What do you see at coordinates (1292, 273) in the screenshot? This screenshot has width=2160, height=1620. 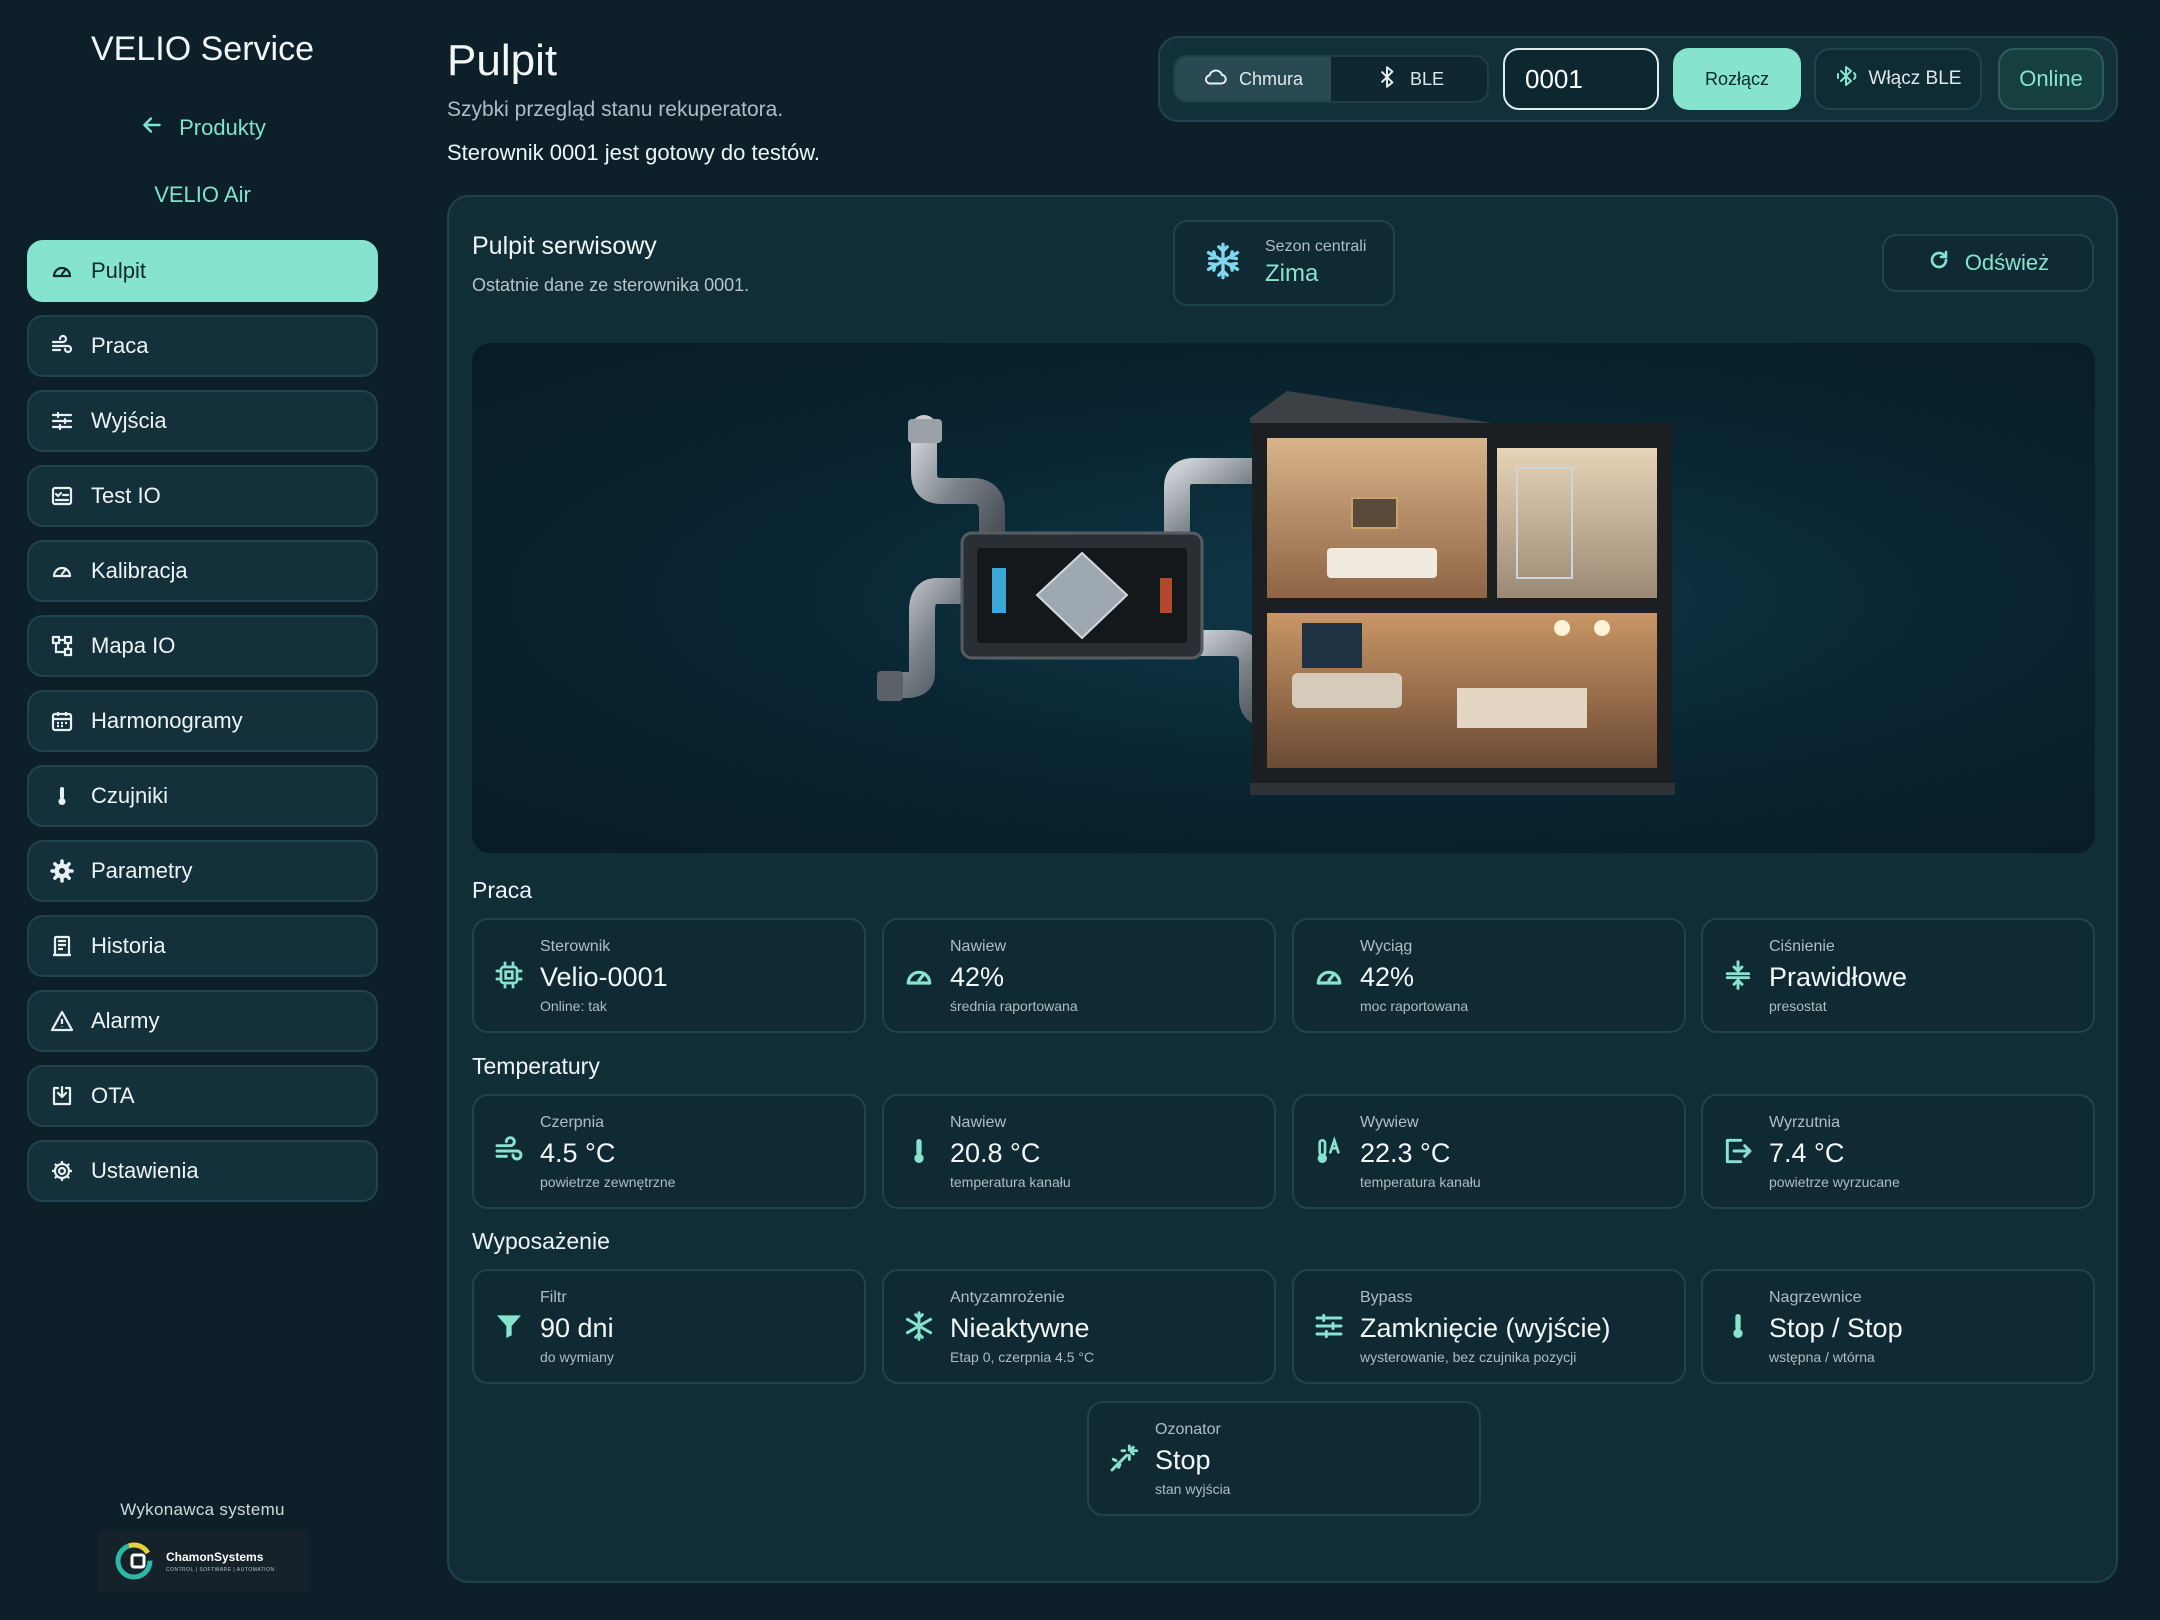 I see `season-value: Zima` at bounding box center [1292, 273].